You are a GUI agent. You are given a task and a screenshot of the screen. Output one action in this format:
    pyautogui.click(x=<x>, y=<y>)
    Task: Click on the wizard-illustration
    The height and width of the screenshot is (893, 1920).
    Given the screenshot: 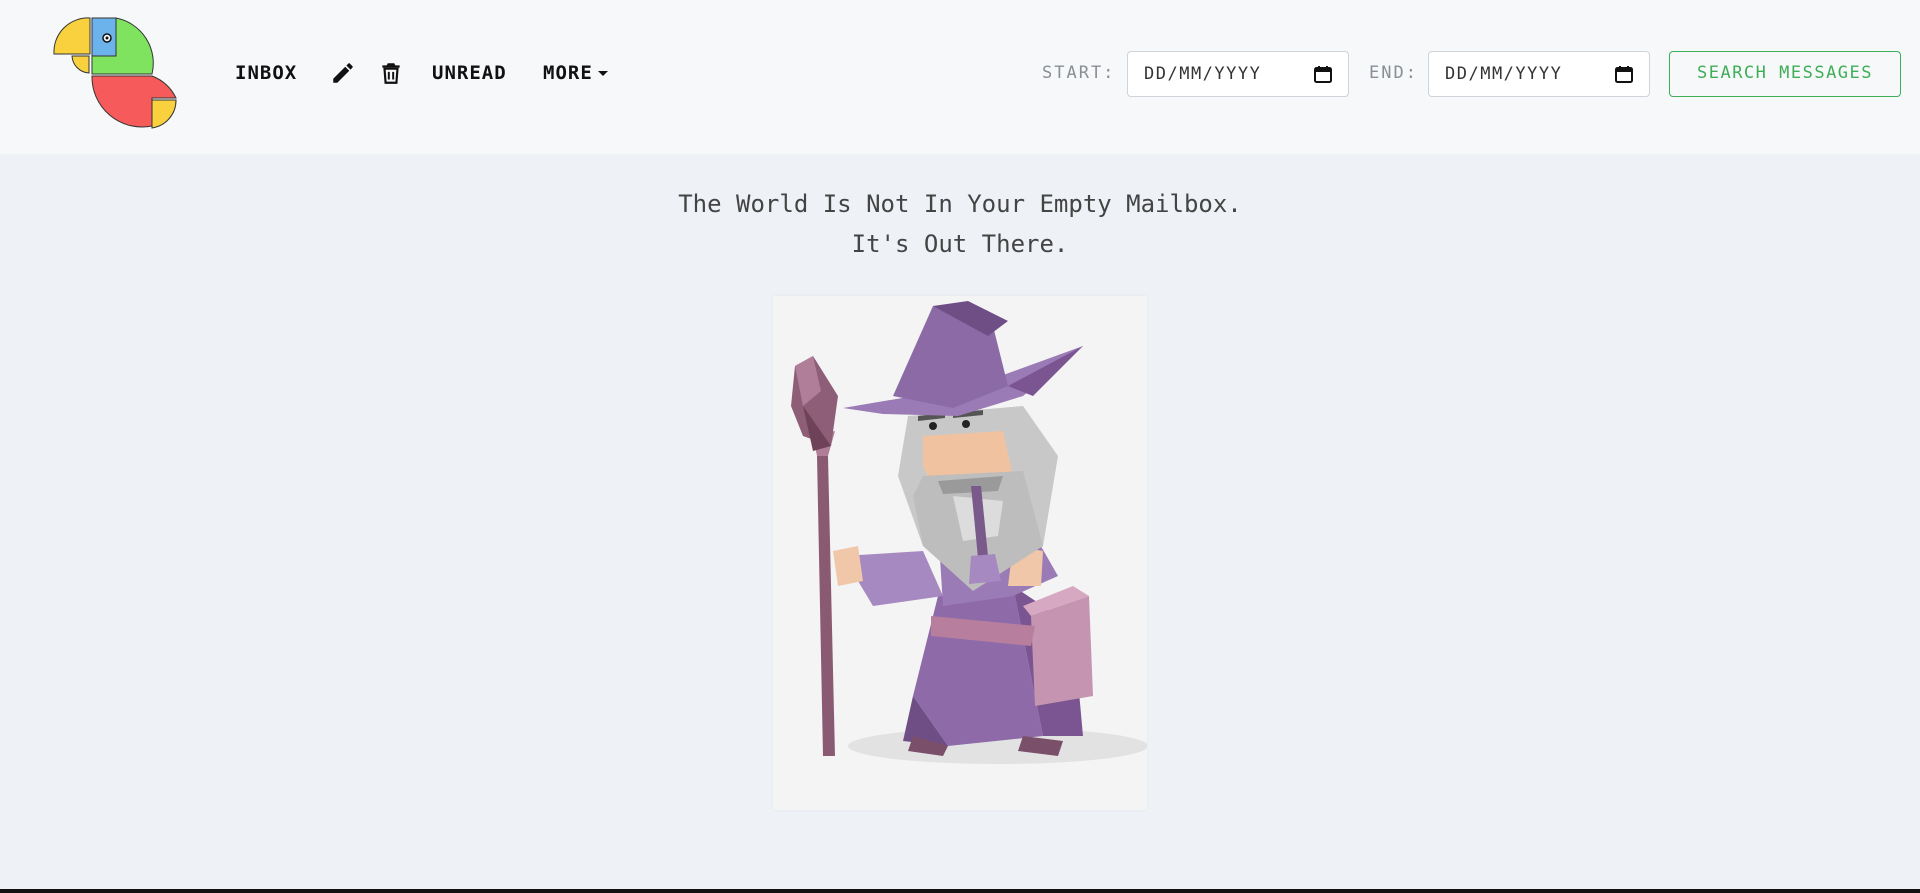 What is the action you would take?
    pyautogui.click(x=969, y=532)
    